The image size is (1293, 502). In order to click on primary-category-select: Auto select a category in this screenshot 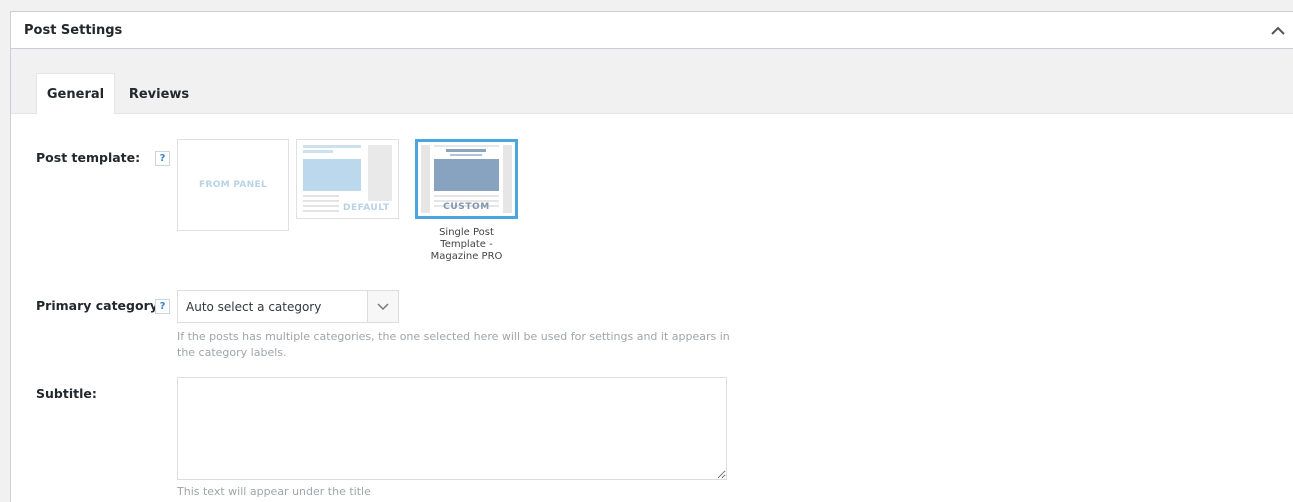, I will do `click(288, 306)`.